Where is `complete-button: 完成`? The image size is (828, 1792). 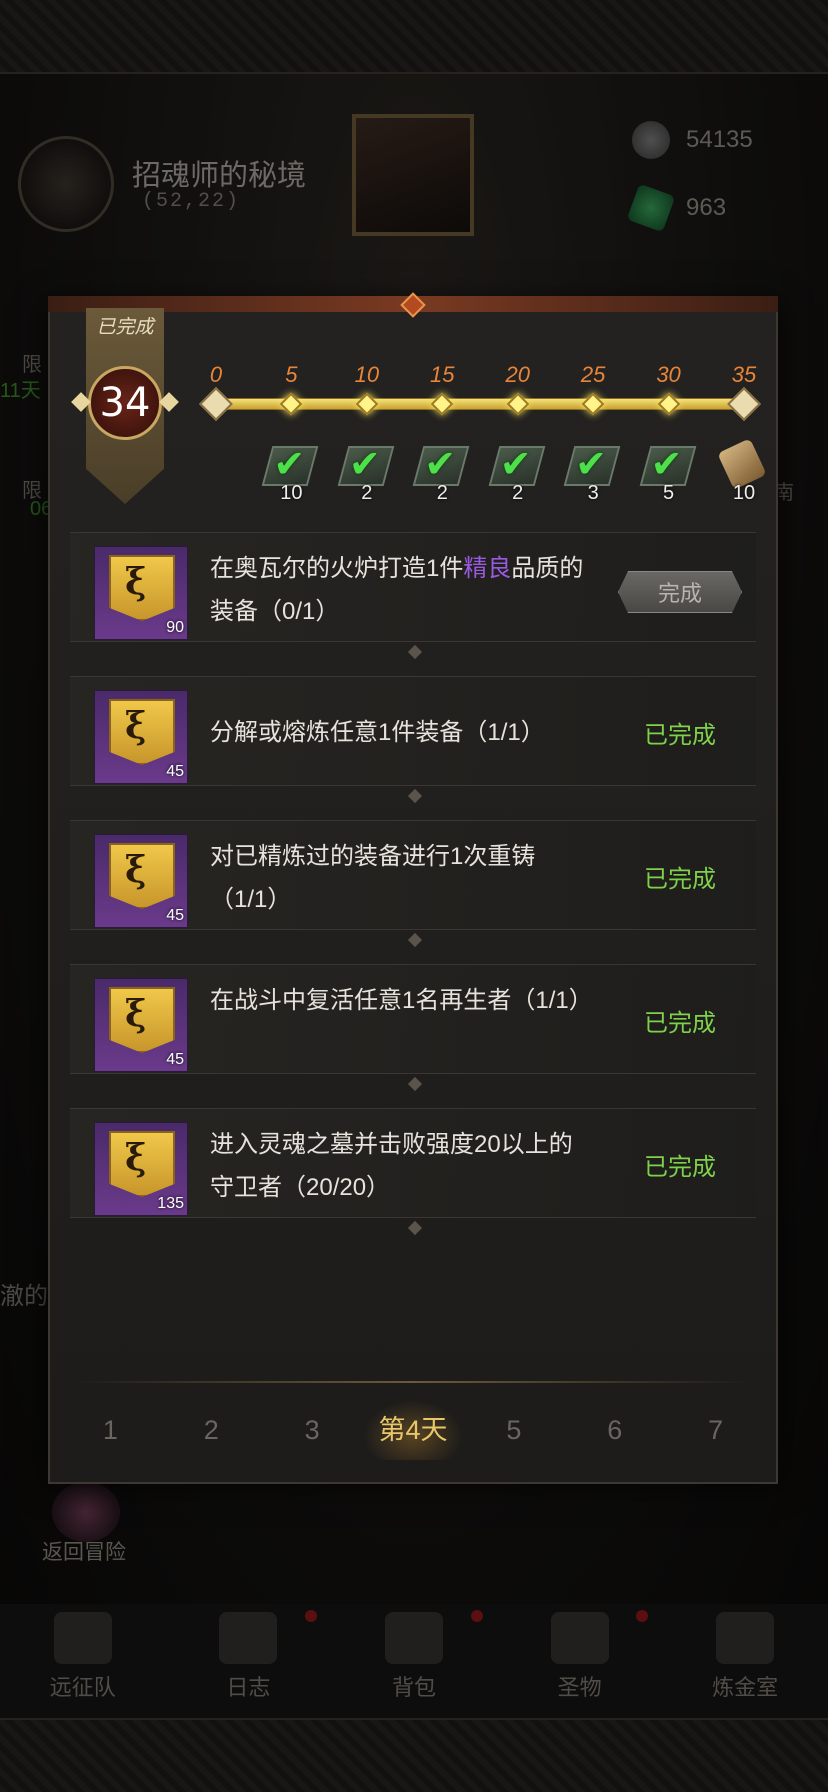 complete-button: 完成 is located at coordinates (680, 592).